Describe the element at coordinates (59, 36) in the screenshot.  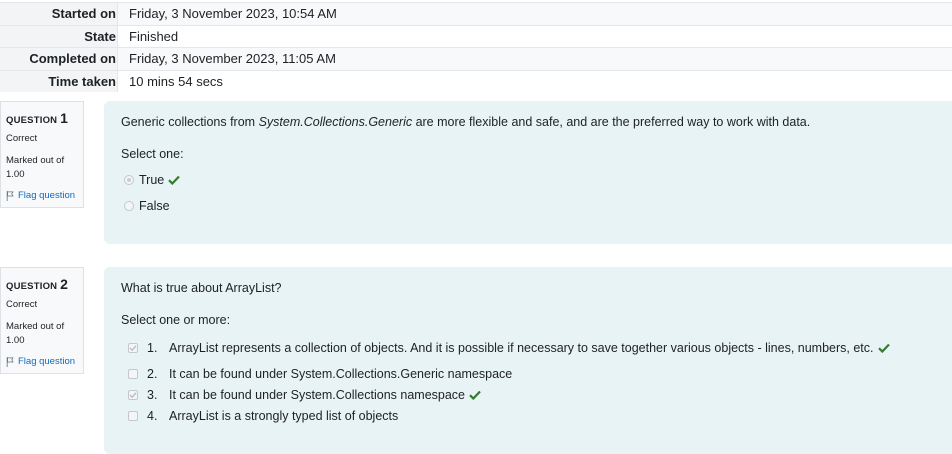
I see `summary-label: State` at that location.